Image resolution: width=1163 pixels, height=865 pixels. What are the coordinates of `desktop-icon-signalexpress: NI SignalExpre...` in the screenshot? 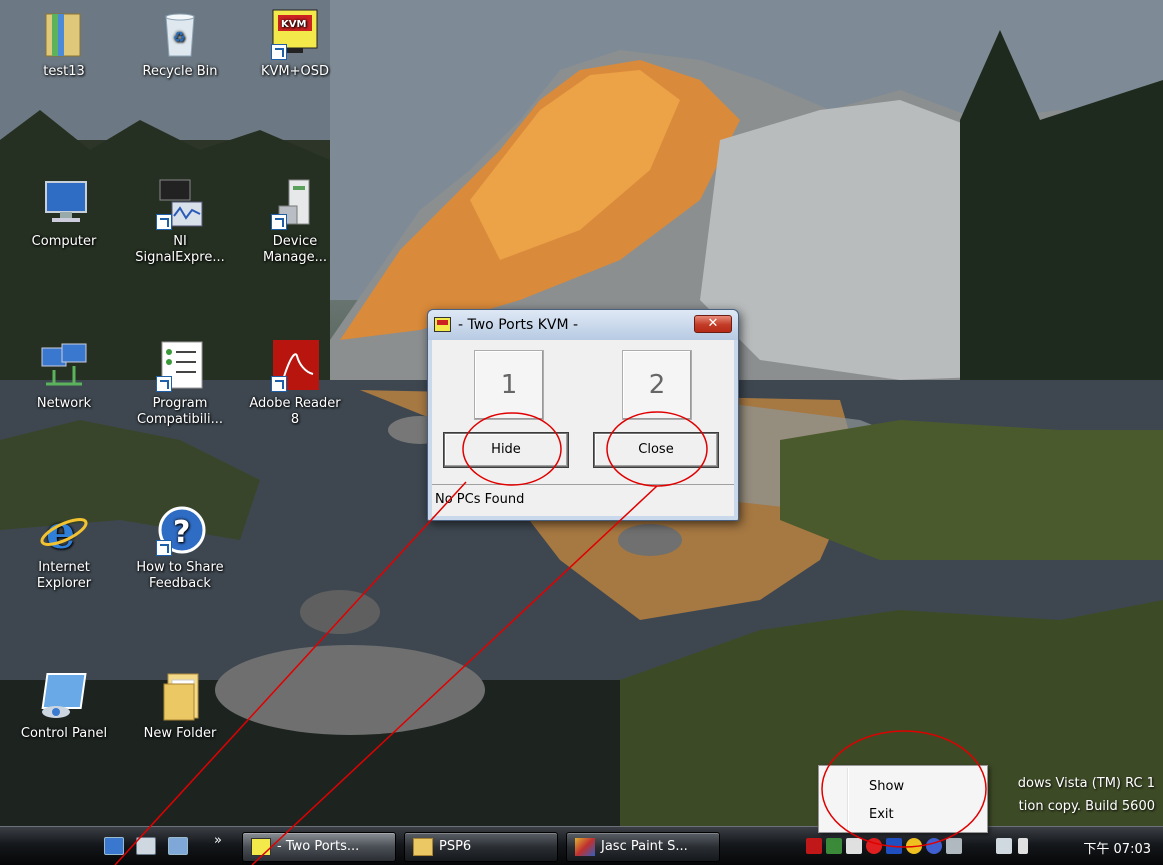 It's located at (180, 222).